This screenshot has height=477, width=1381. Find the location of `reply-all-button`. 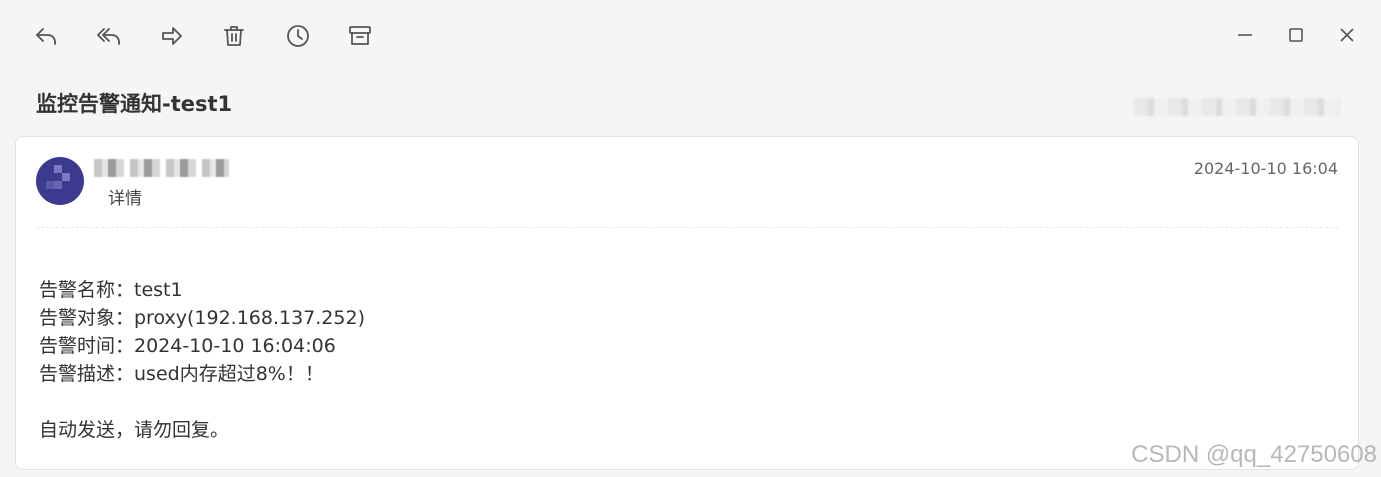

reply-all-button is located at coordinates (108, 36).